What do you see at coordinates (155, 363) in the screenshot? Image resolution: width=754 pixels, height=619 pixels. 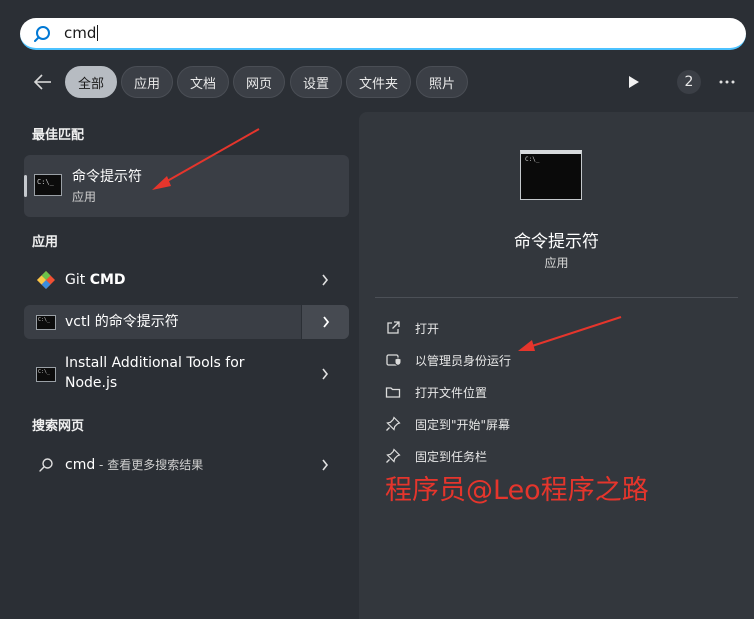 I see `install-tools-label-line1: Install Additional Tools for` at bounding box center [155, 363].